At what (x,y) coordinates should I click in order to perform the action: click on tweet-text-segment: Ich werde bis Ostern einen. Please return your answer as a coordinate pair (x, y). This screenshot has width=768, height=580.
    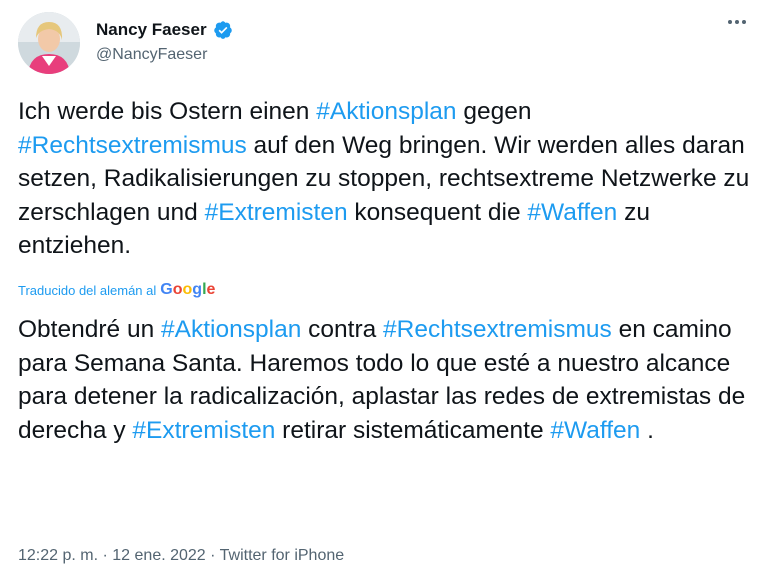
    Looking at the image, I should click on (167, 111).